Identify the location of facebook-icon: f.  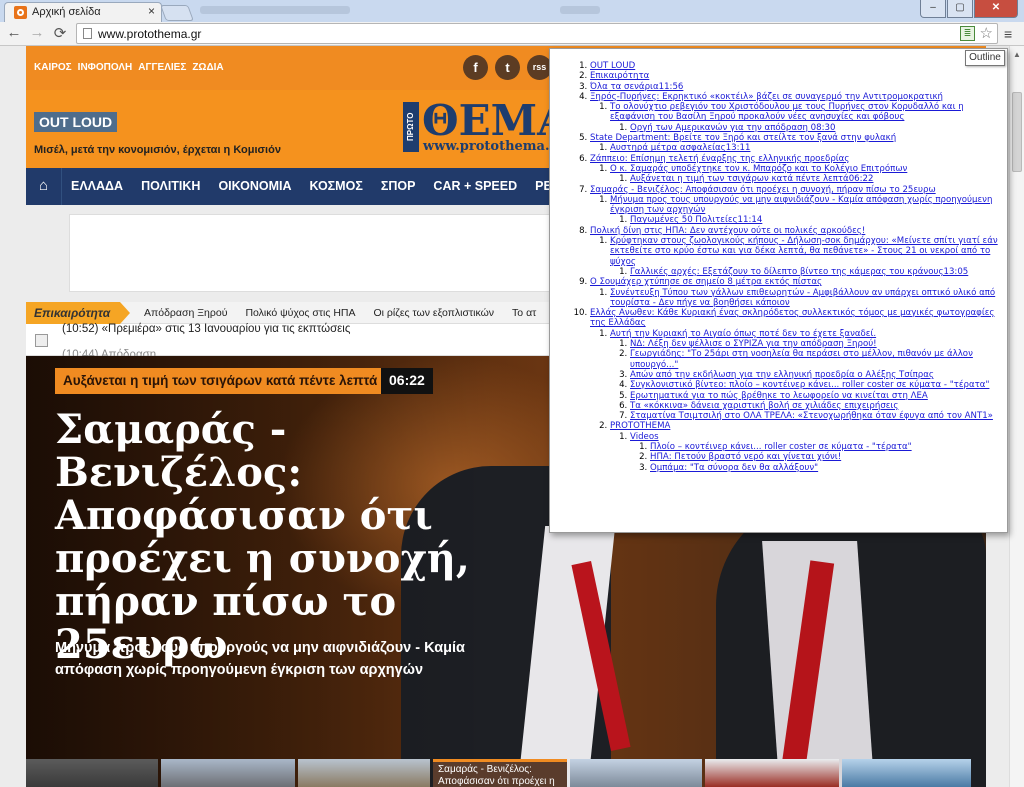
(475, 67).